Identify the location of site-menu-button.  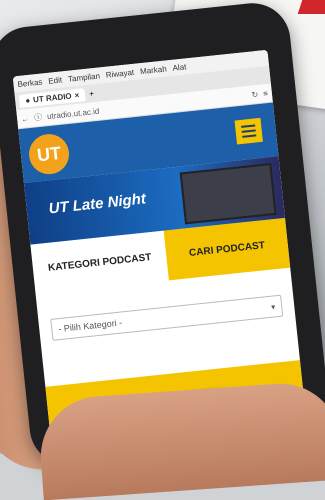
(248, 131).